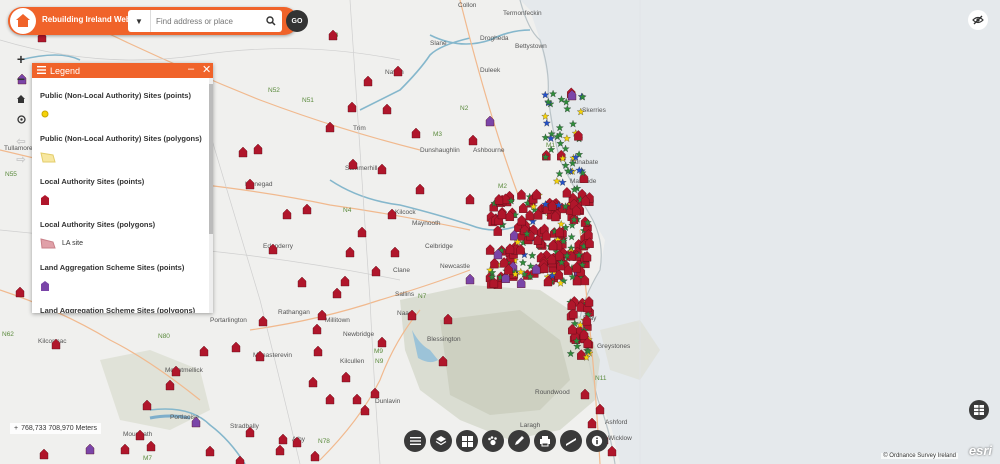 The width and height of the screenshot is (1000, 464). Describe the element at coordinates (530, 425) in the screenshot. I see `place-label: Laragh` at that location.